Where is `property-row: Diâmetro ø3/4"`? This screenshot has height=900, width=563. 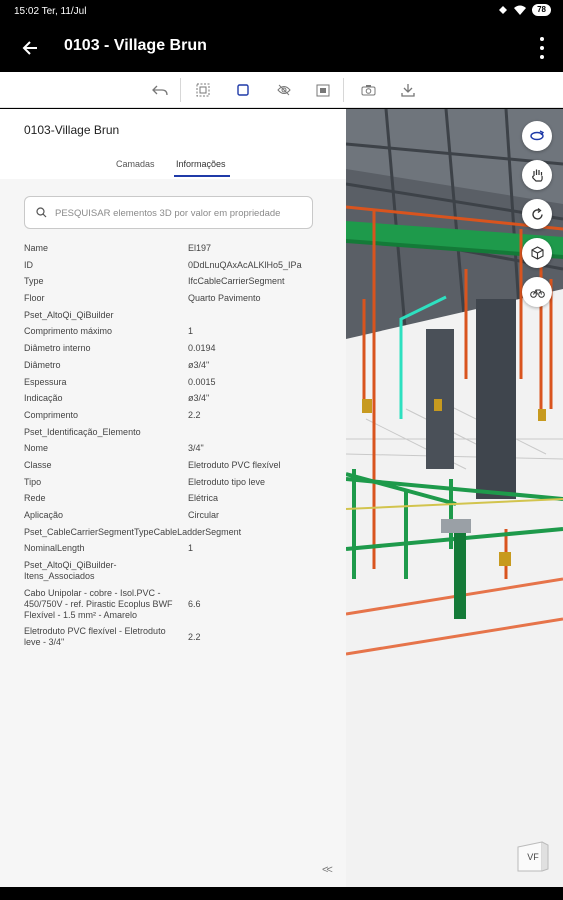 property-row: Diâmetro ø3/4" is located at coordinates (174, 365).